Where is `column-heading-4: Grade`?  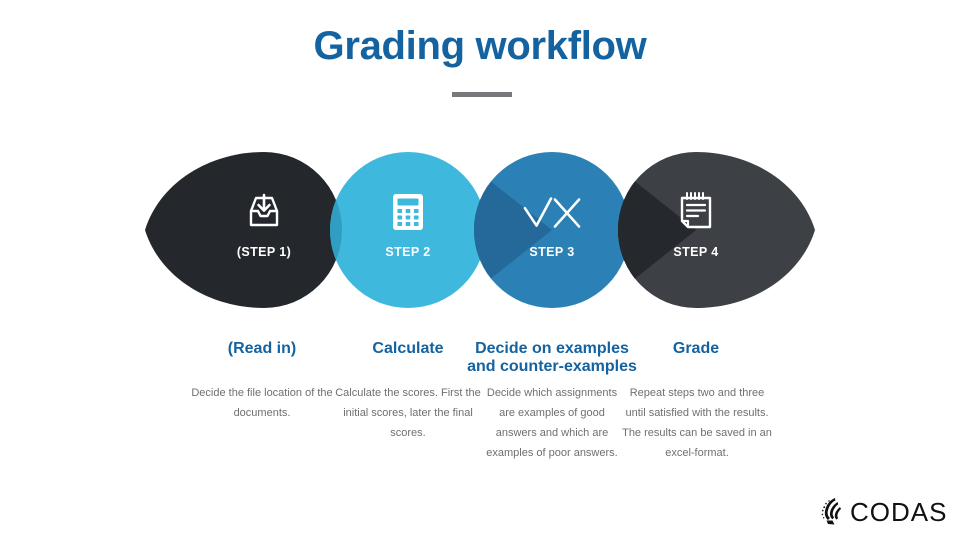 column-heading-4: Grade is located at coordinates (696, 348).